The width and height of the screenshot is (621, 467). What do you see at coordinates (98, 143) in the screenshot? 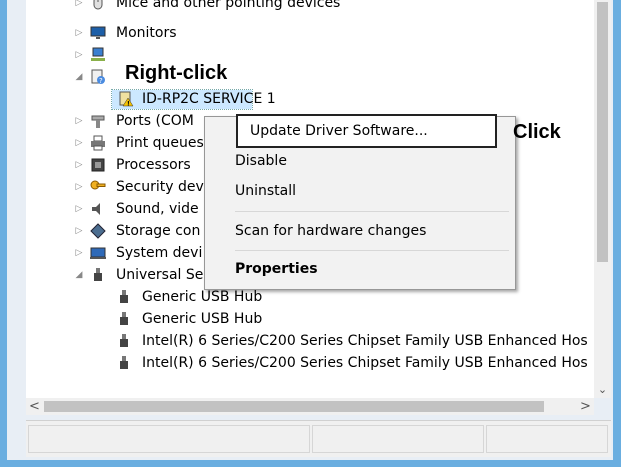
I see `printer-icon` at bounding box center [98, 143].